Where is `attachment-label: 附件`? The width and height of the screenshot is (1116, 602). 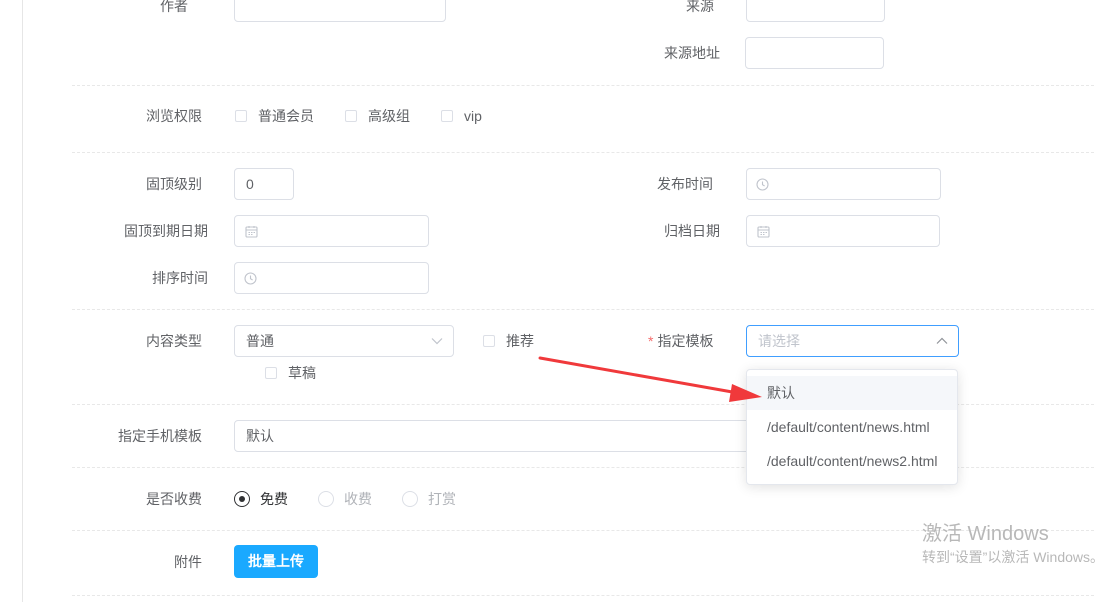
attachment-label: 附件 is located at coordinates (188, 562).